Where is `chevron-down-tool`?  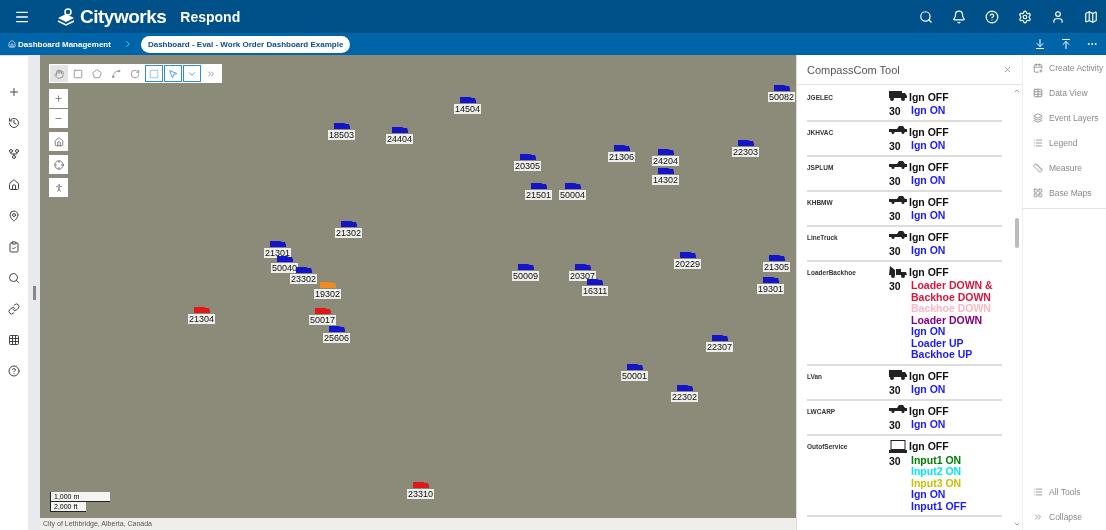
chevron-down-tool is located at coordinates (192, 73).